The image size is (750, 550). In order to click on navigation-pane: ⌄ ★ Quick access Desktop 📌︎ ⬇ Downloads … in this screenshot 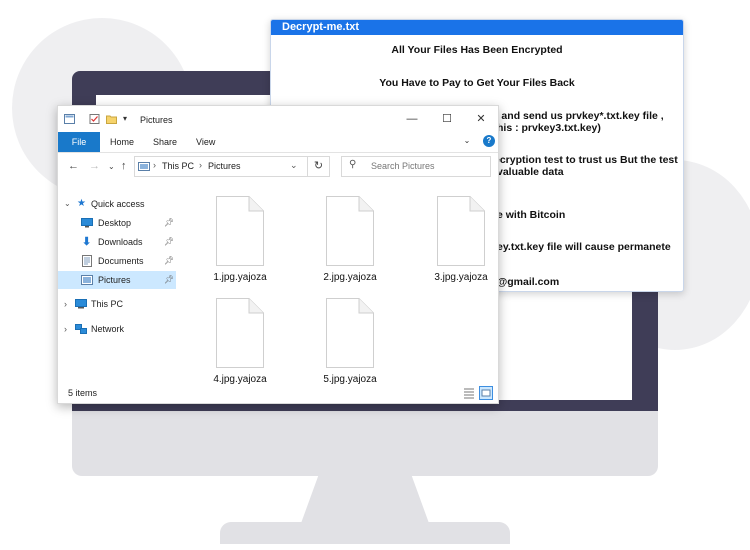, I will do `click(117, 282)`.